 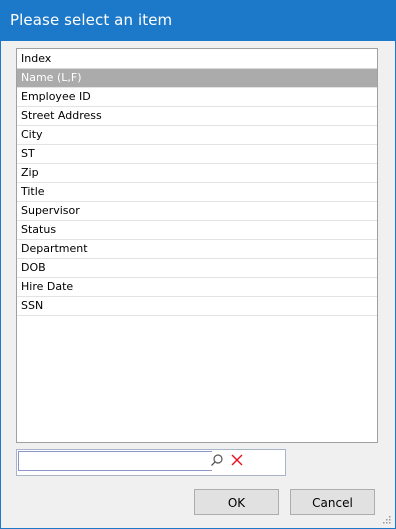 What do you see at coordinates (197, 287) in the screenshot?
I see `list-item: Hire Date` at bounding box center [197, 287].